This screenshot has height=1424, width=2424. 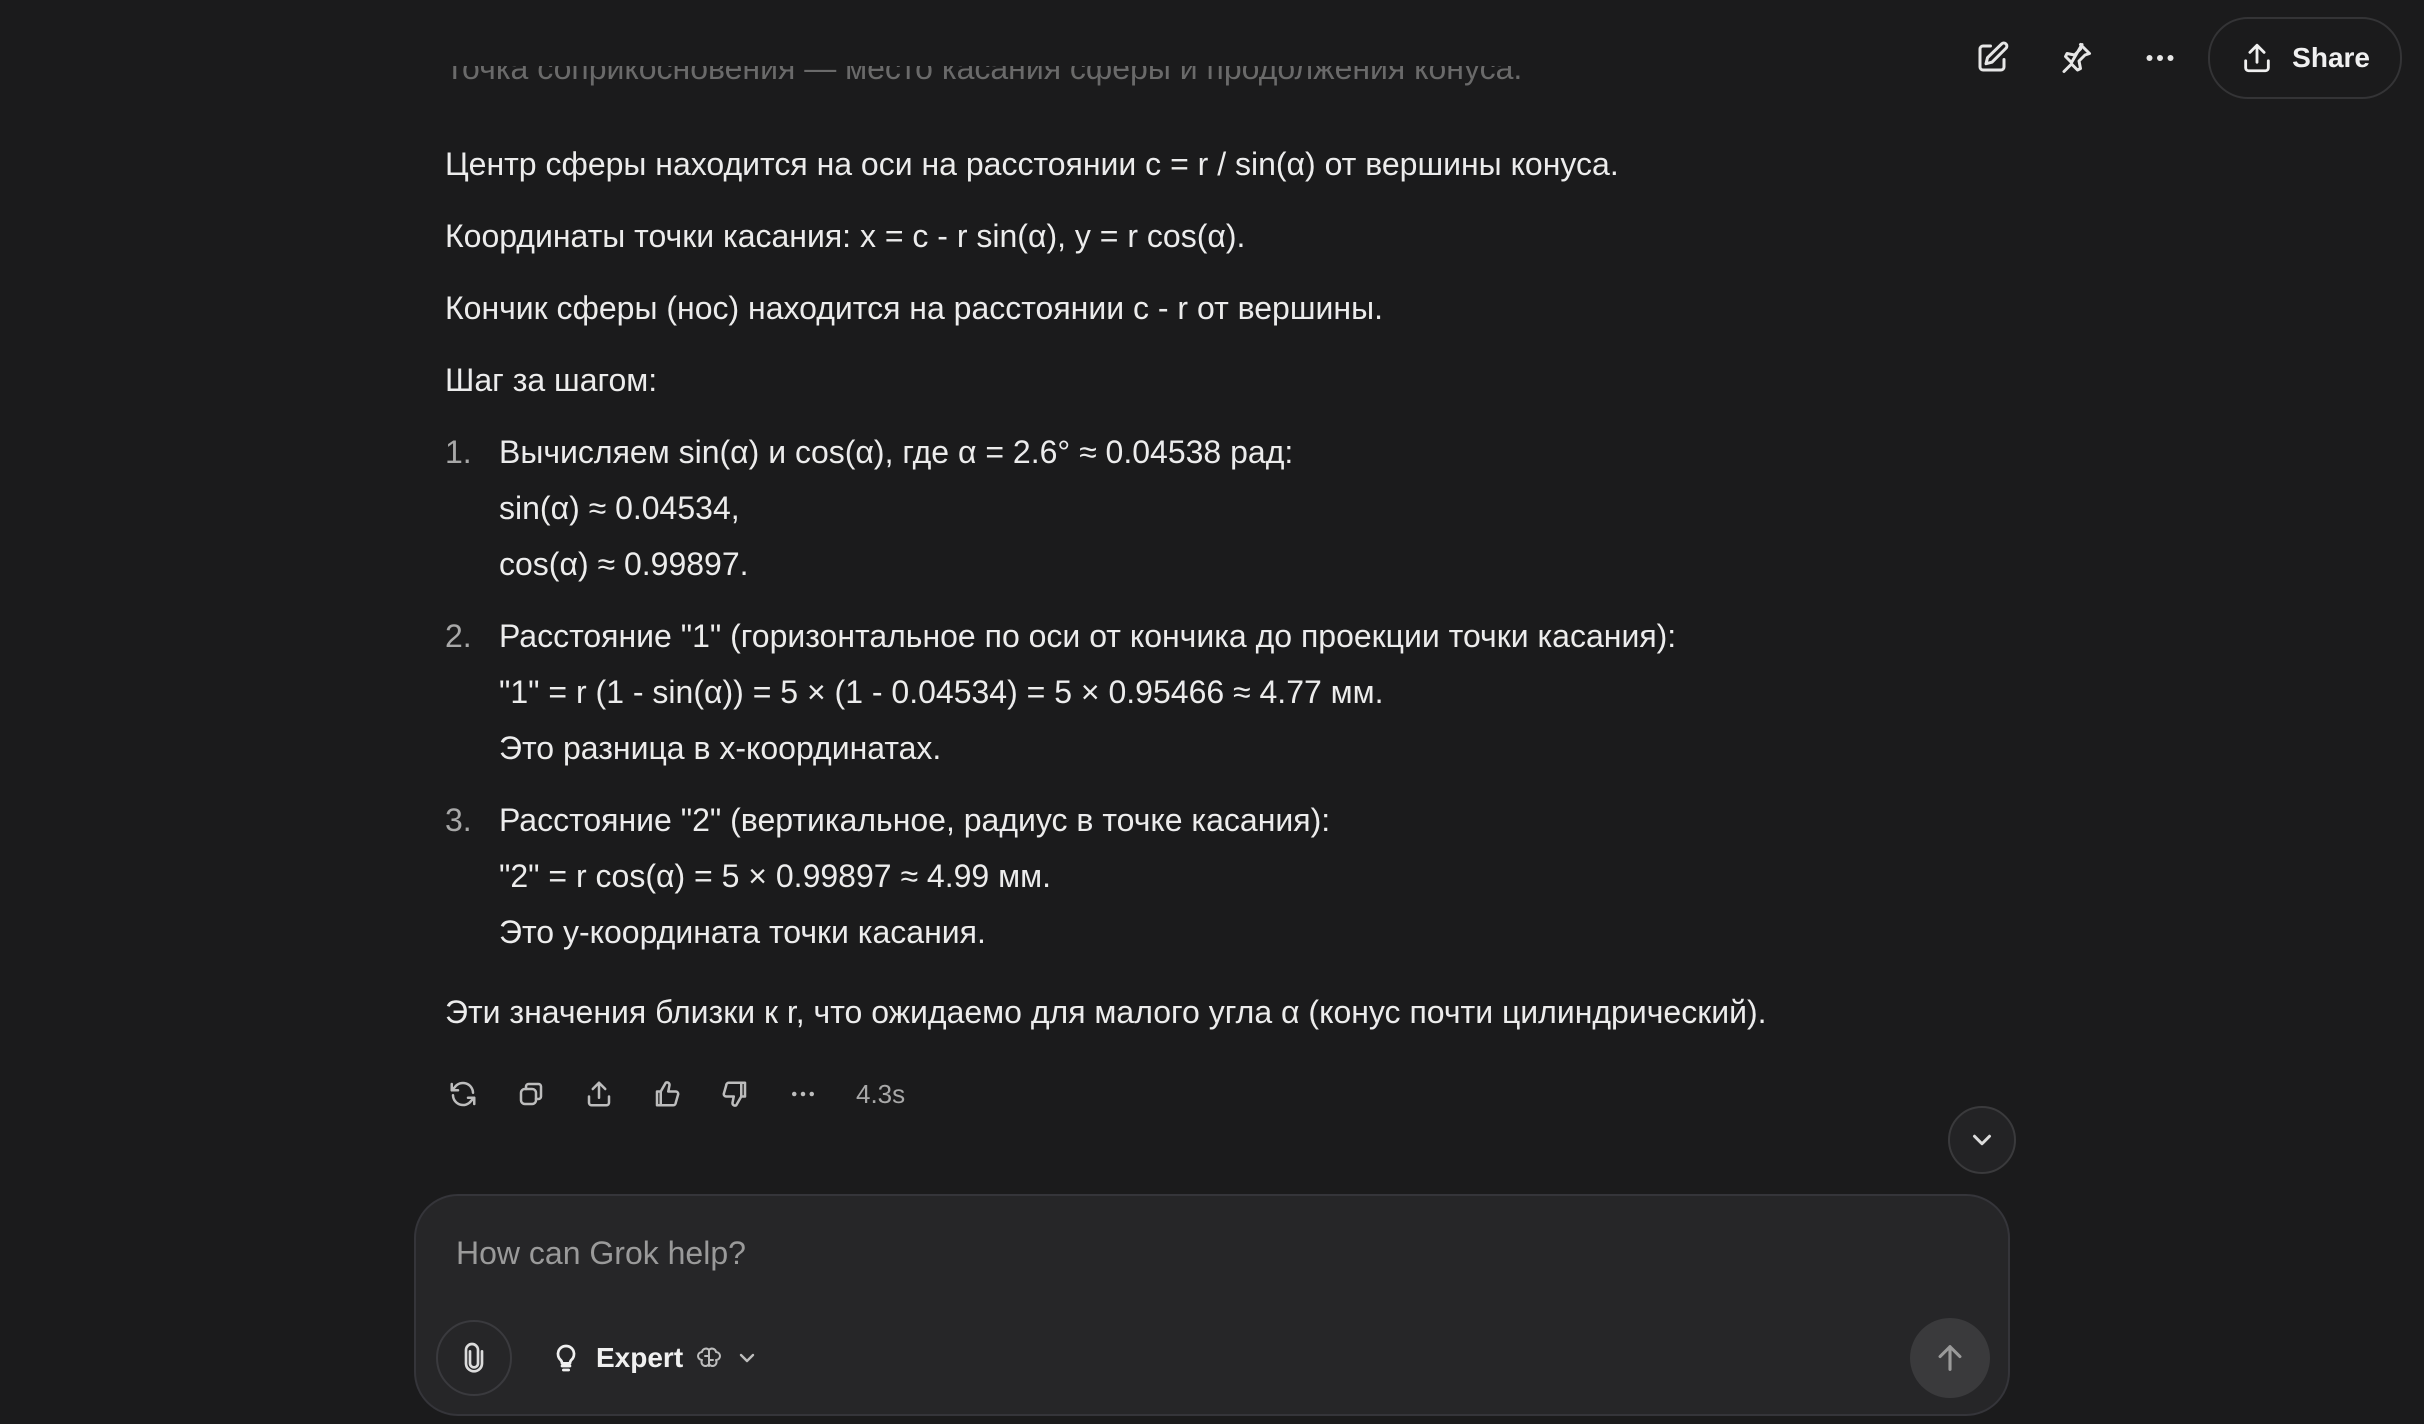 I want to click on list-line: Это y-координата точки касания., so click(x=742, y=932).